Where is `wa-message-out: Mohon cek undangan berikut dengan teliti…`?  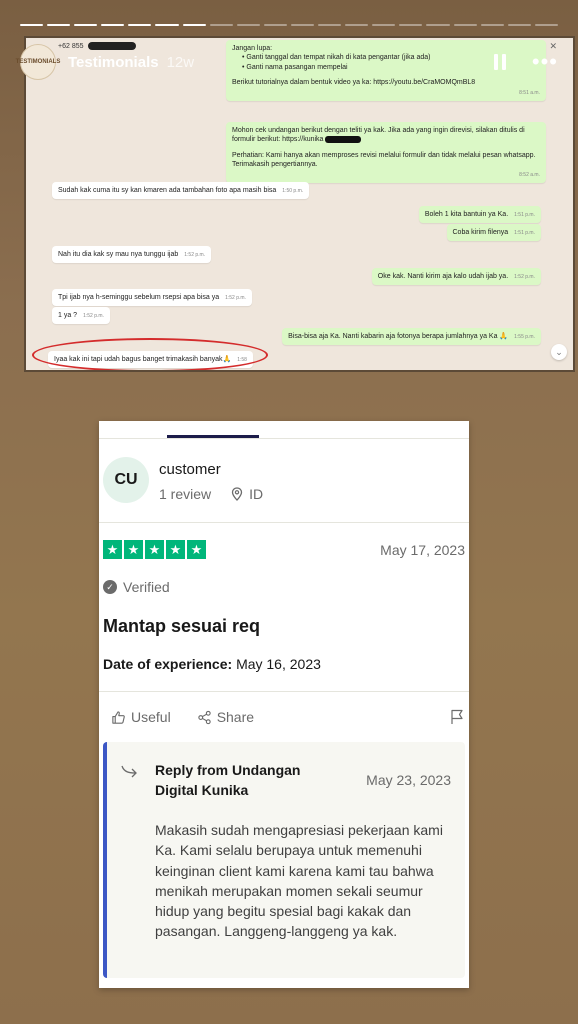 wa-message-out: Mohon cek undangan berikut dengan teliti… is located at coordinates (386, 153).